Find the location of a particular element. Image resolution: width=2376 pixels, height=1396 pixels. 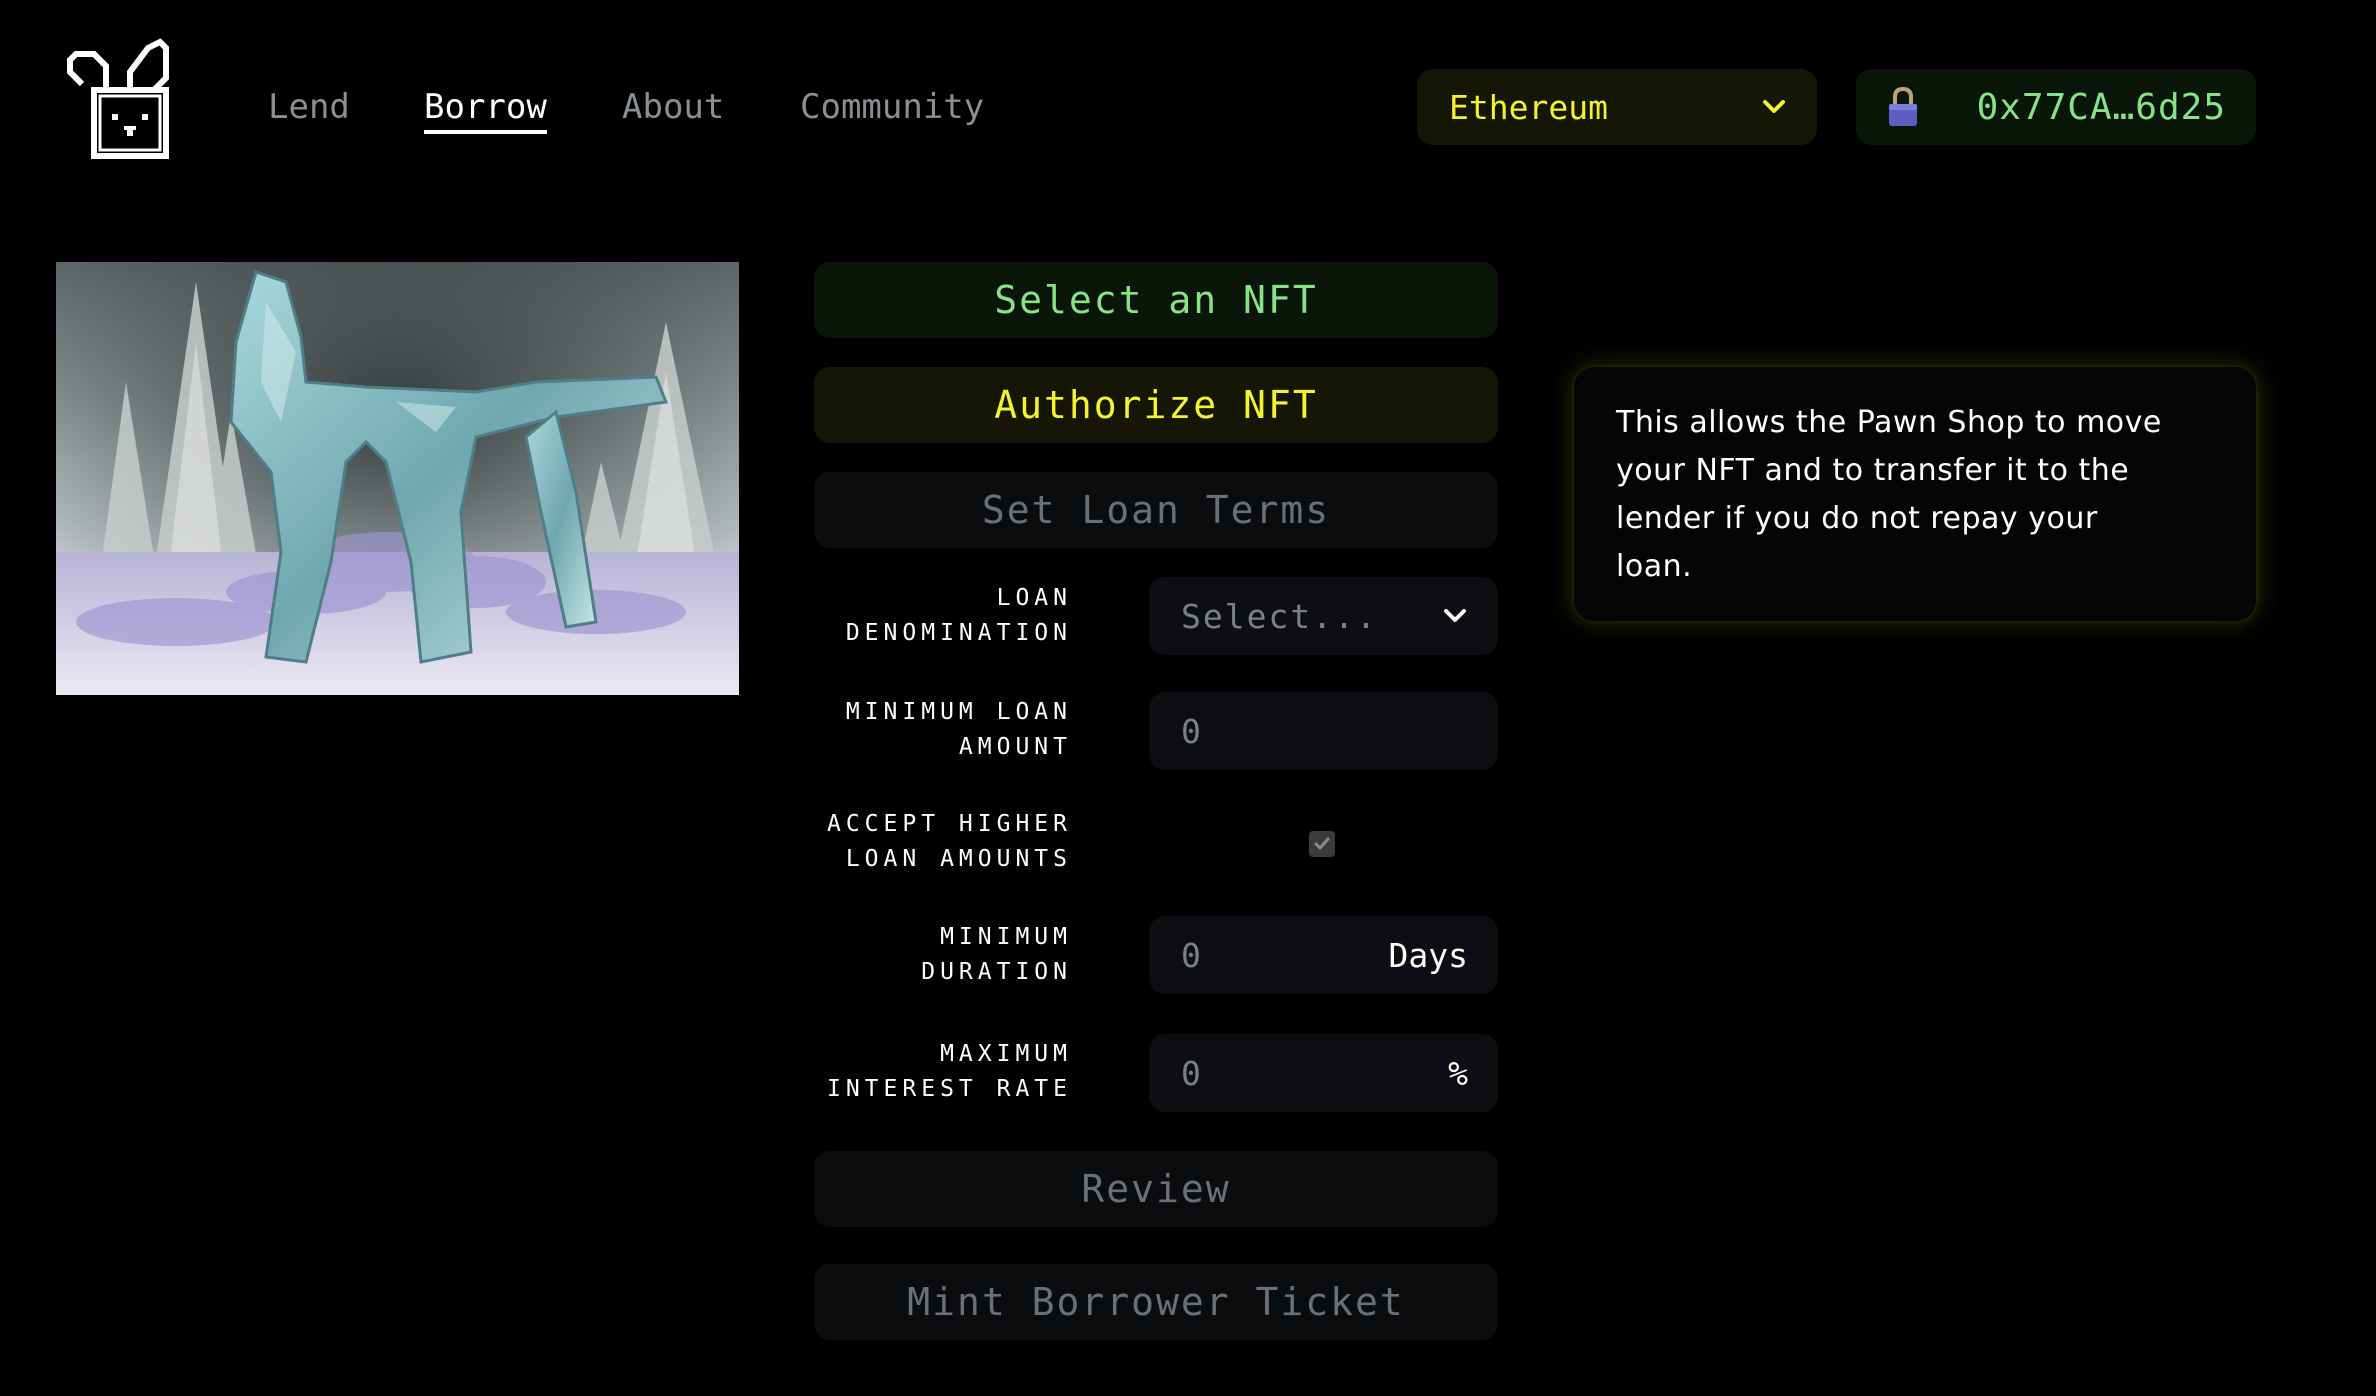

set-loan-terms-header: Set Loan Terms is located at coordinates (1156, 510).